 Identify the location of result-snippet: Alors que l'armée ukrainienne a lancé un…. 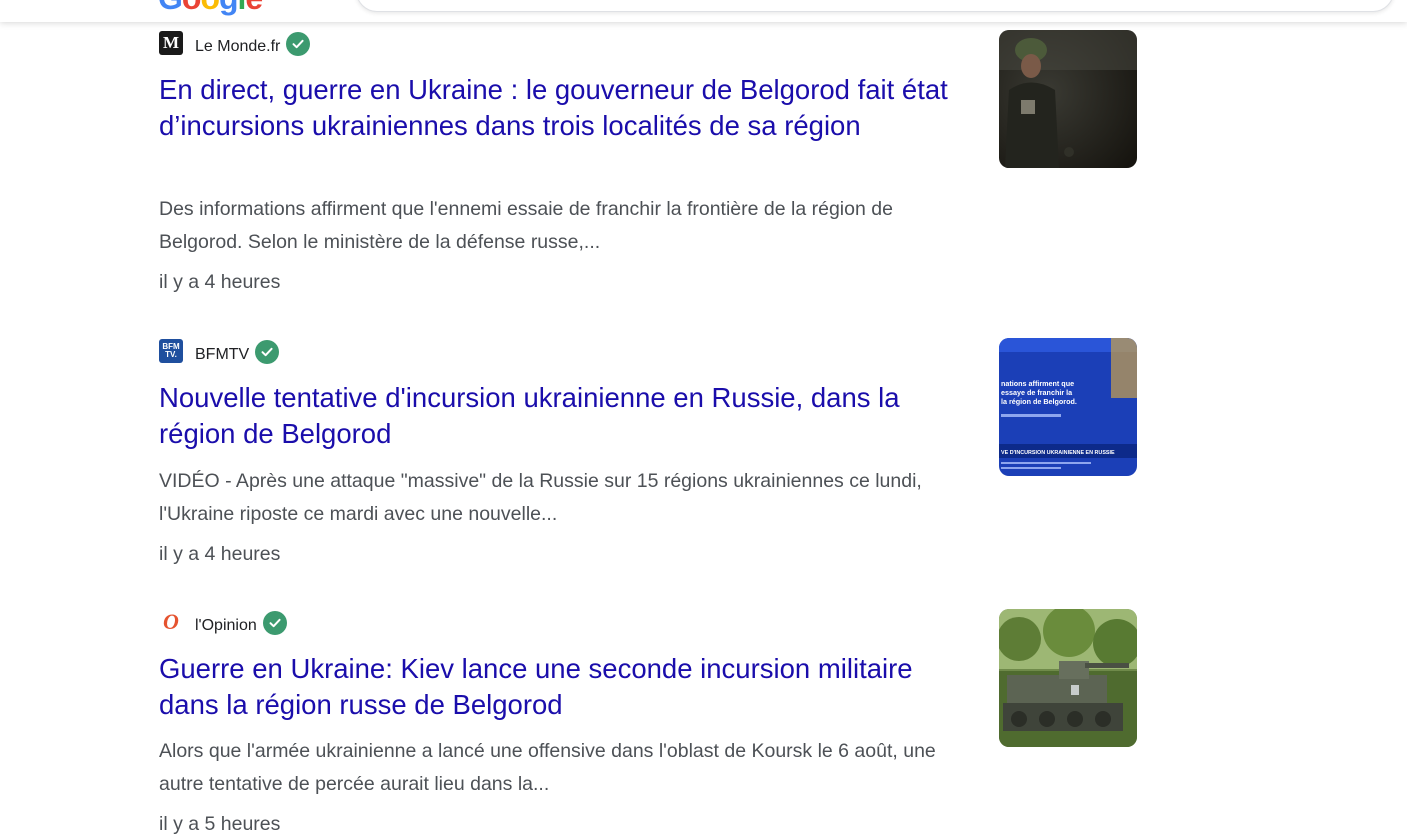
(547, 767).